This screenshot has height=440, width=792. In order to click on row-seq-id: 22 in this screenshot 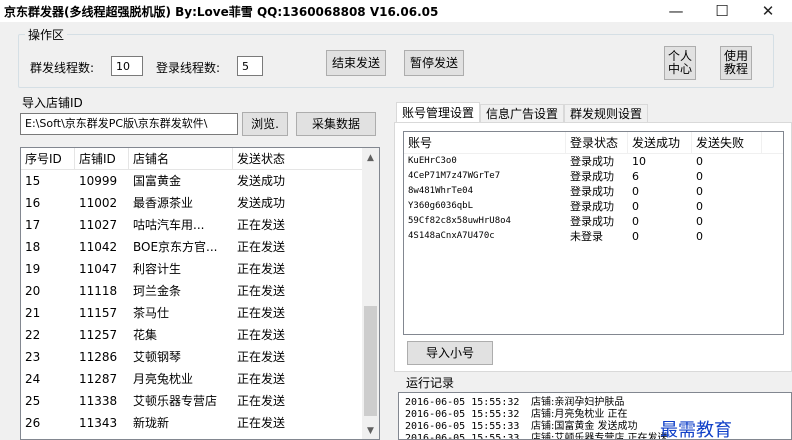, I will do `click(33, 335)`.